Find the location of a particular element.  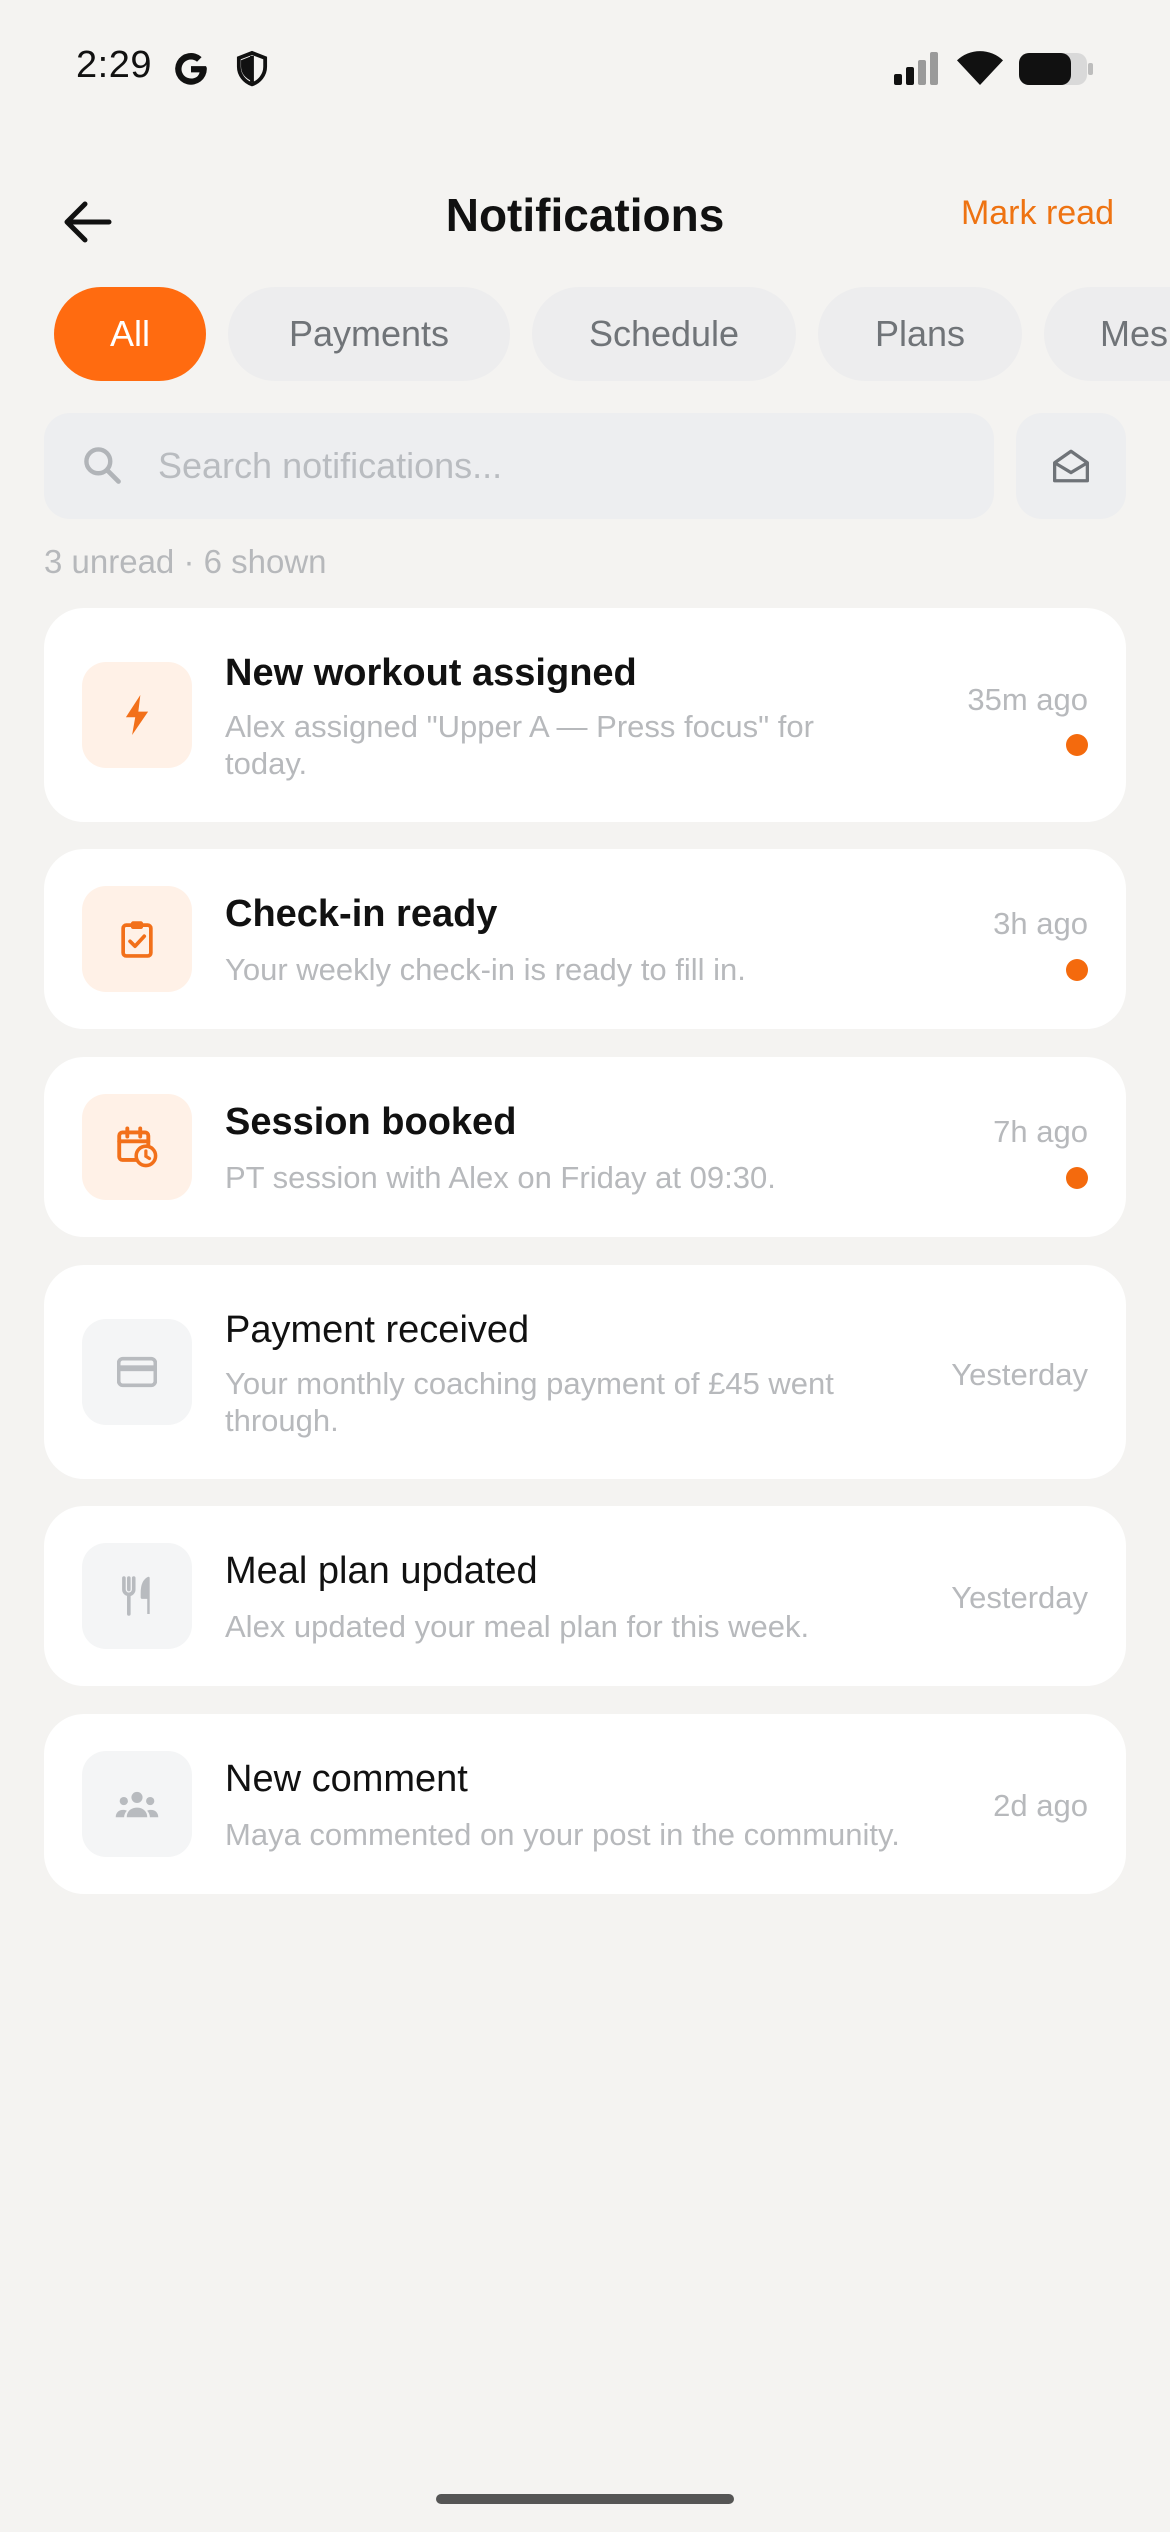

lightning-bolt-icon is located at coordinates (137, 715).